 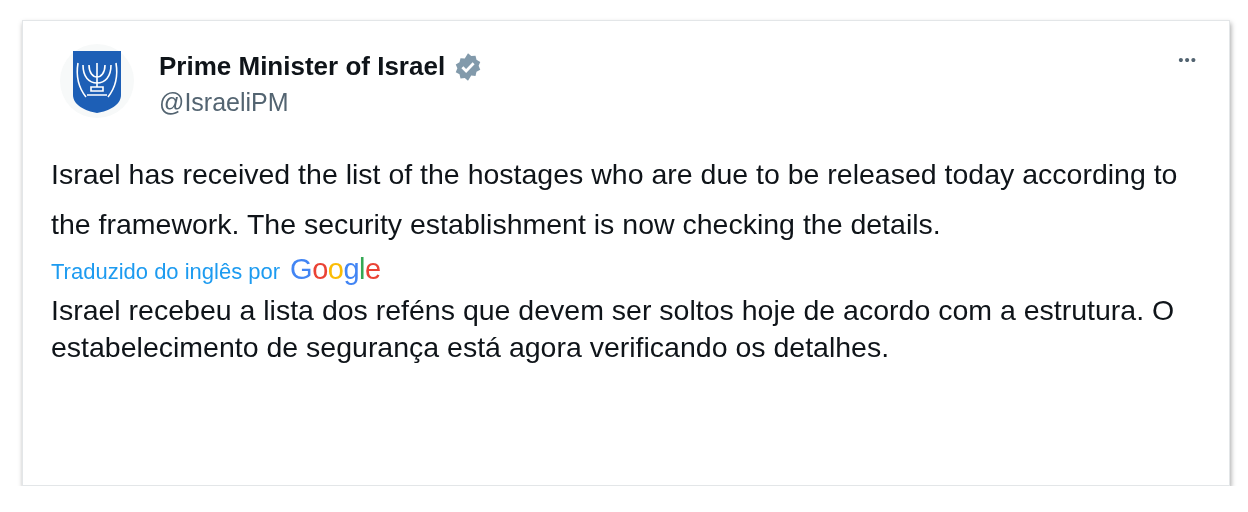 I want to click on author-handle: @IsraeliPM, so click(x=655, y=102).